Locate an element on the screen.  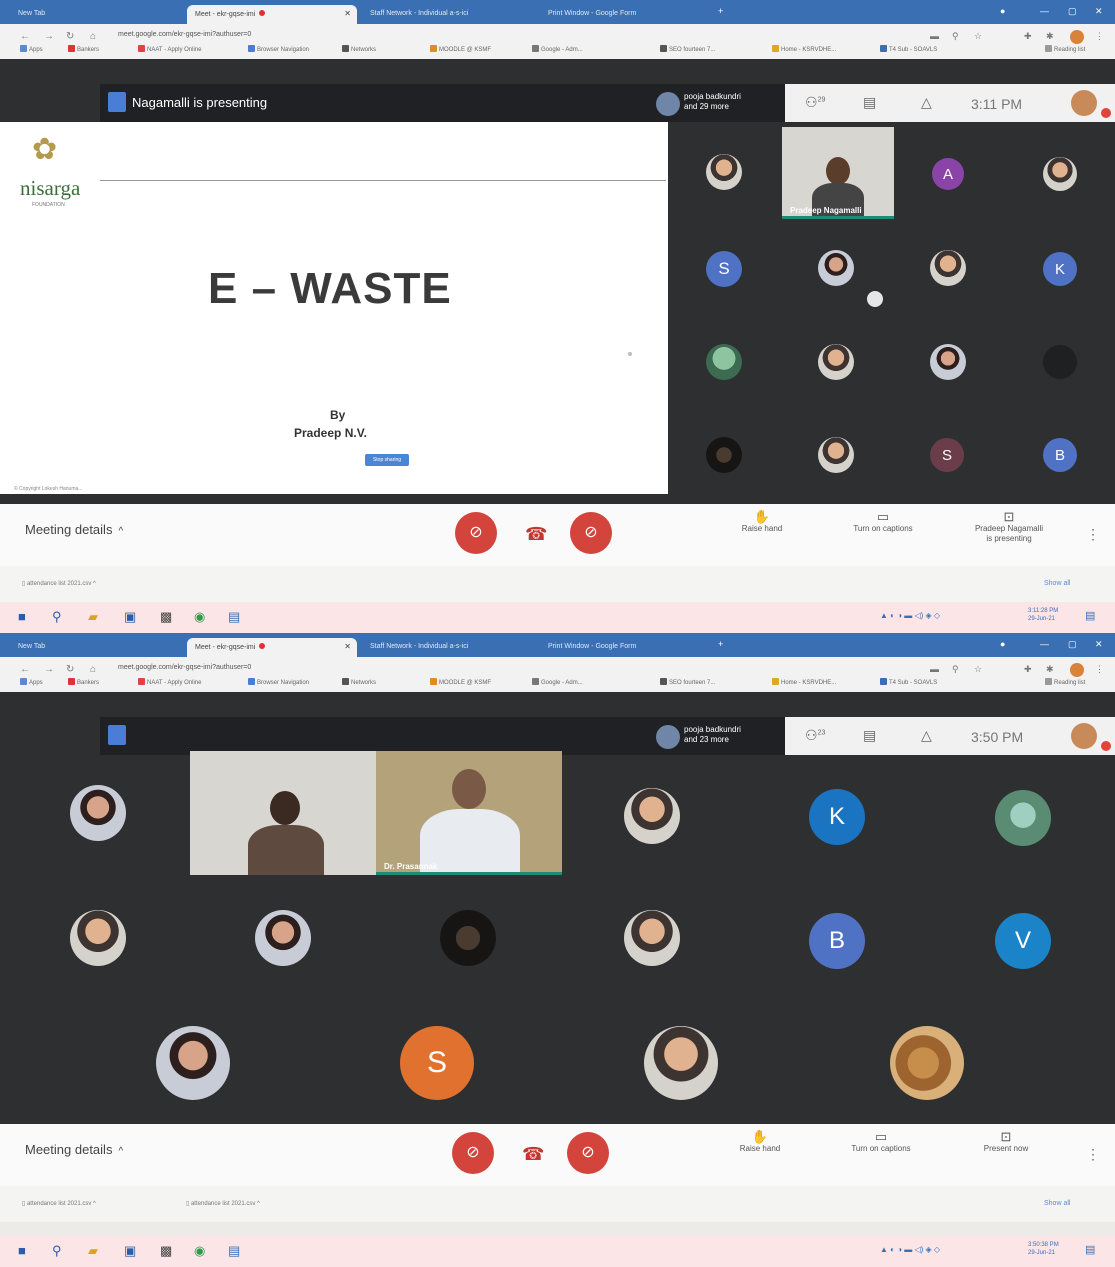
participant-video: Pradeep Nagamalli is located at coordinates (838, 173).